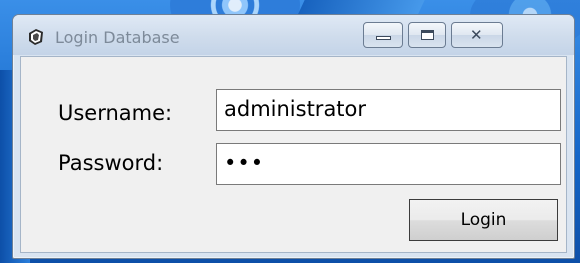 The height and width of the screenshot is (263, 580). What do you see at coordinates (111, 163) in the screenshot?
I see `password-label: Password:` at bounding box center [111, 163].